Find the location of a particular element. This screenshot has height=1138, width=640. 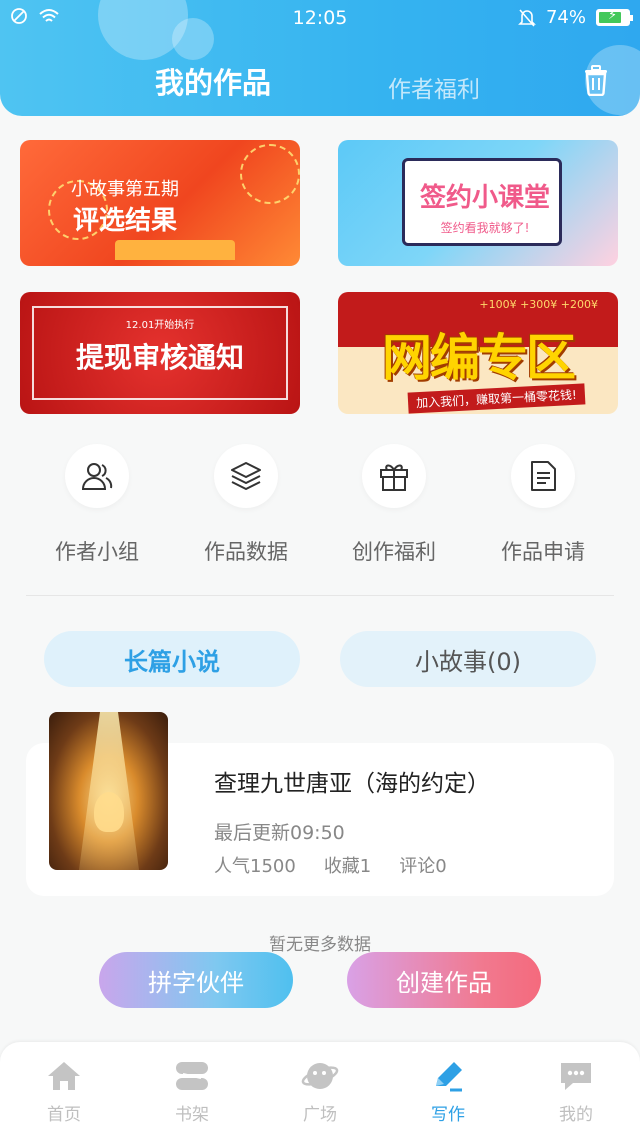

pen-icon is located at coordinates (449, 1077).